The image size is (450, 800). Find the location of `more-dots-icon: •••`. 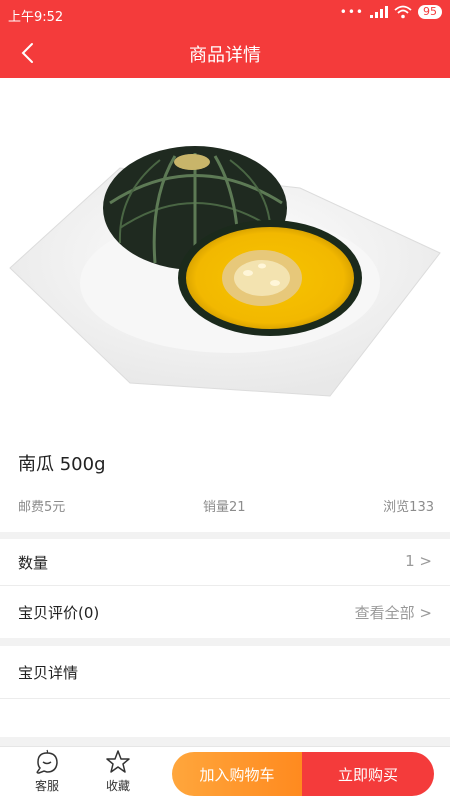

more-dots-icon: ••• is located at coordinates (351, 12).